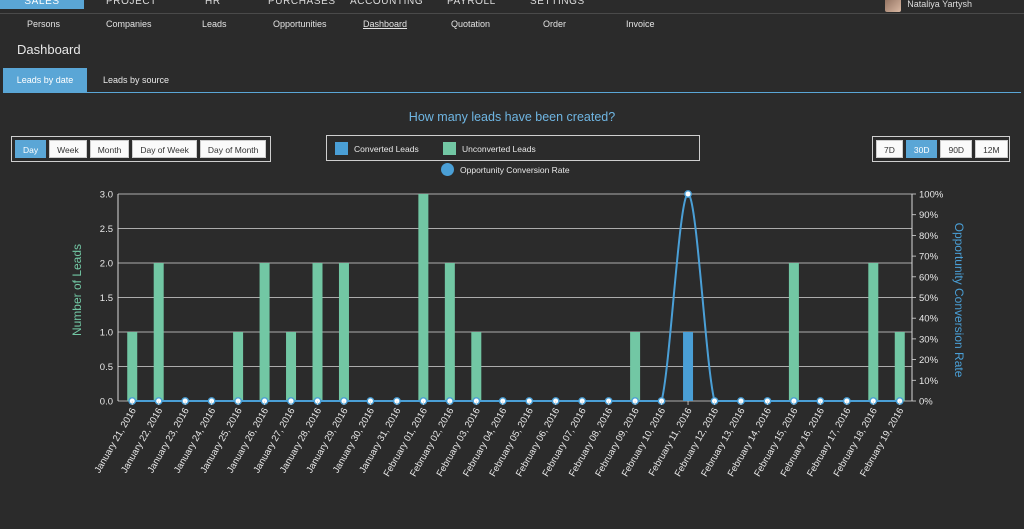  I want to click on chart-title: How many leads have been created?, so click(512, 117).